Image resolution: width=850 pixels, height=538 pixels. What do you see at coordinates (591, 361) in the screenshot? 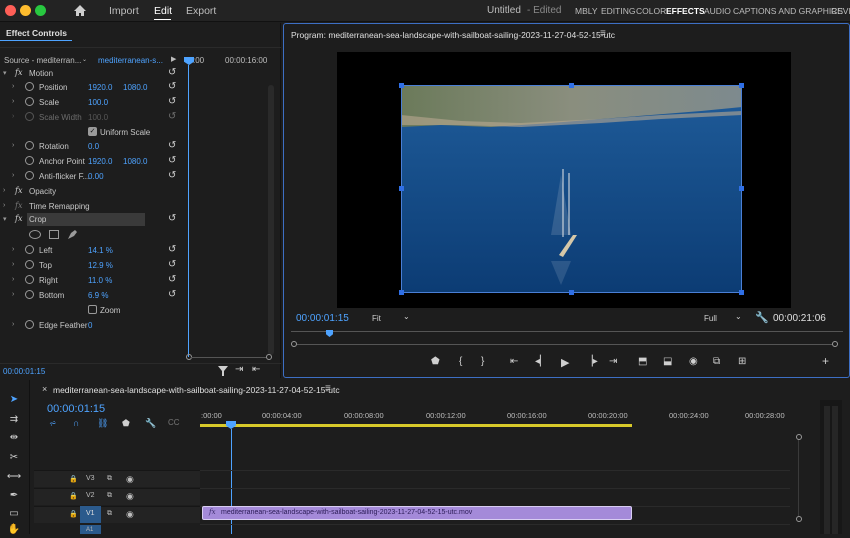
I see `step-forward-icon: ▕▸` at bounding box center [591, 361].